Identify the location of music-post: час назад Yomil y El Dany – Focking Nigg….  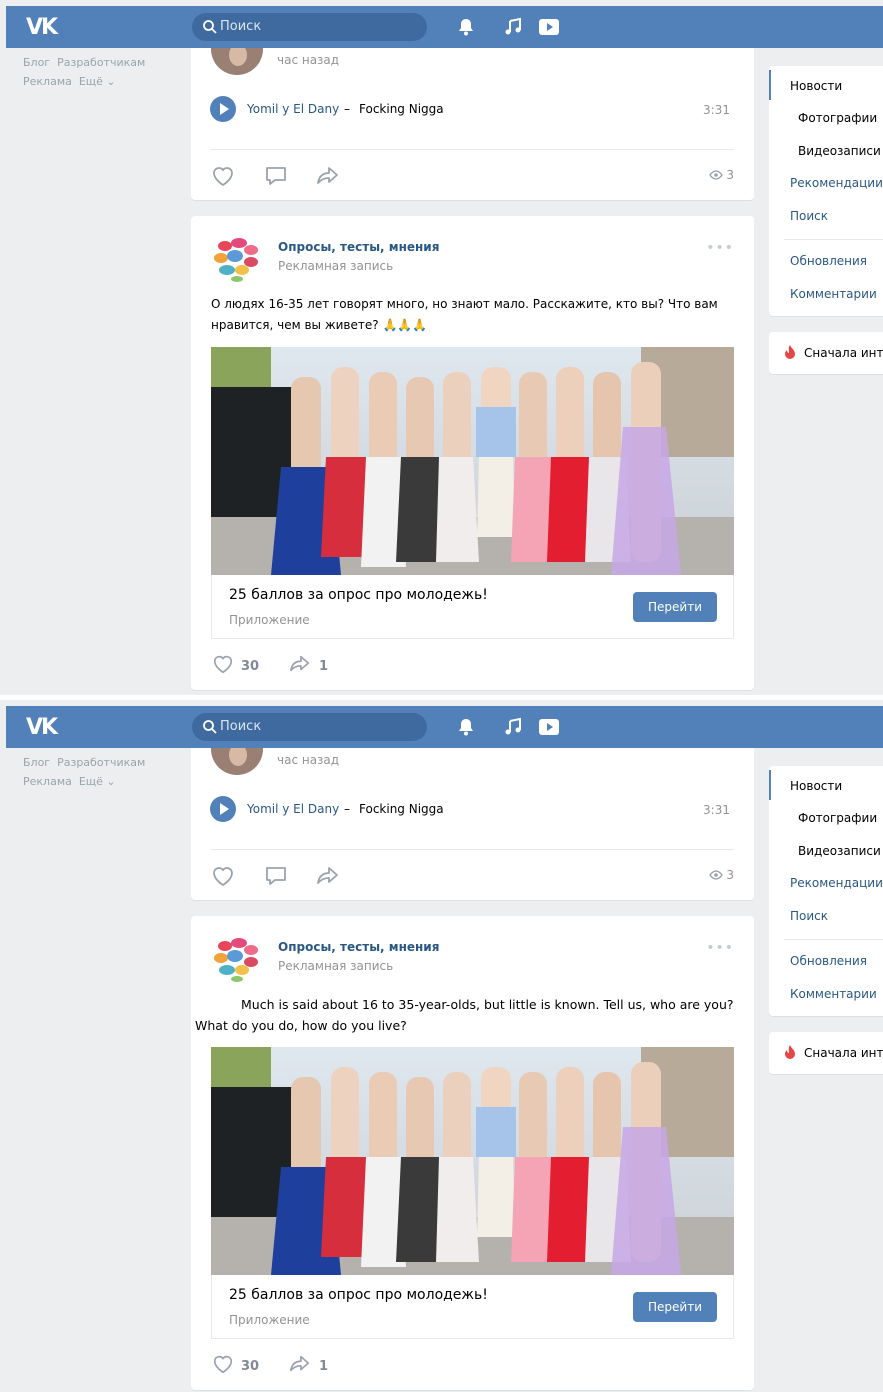
(472, 824).